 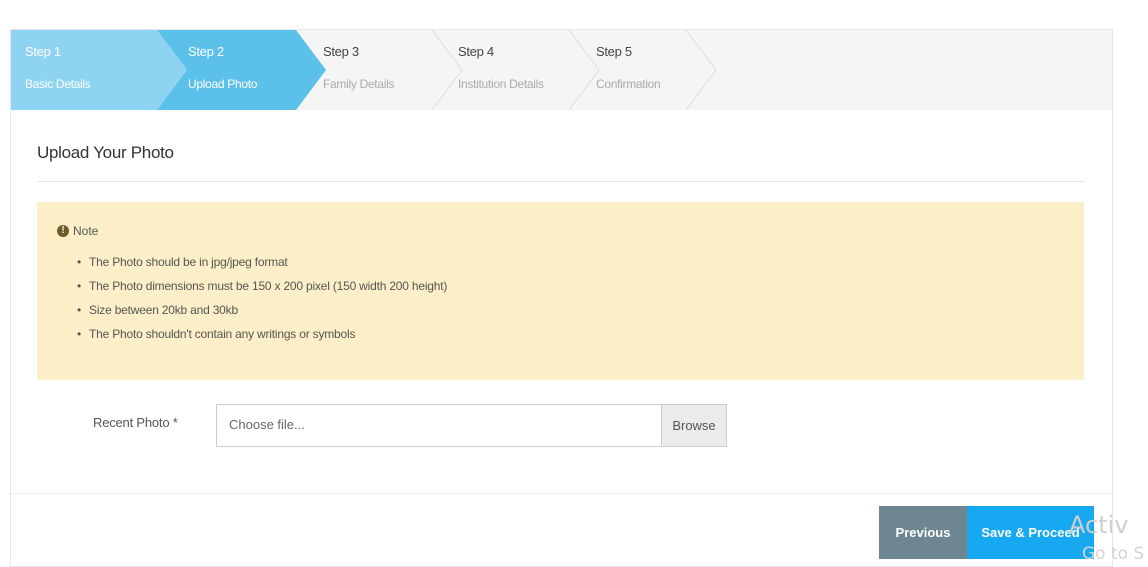 What do you see at coordinates (105, 152) in the screenshot?
I see `section-title: Upload Your Photo` at bounding box center [105, 152].